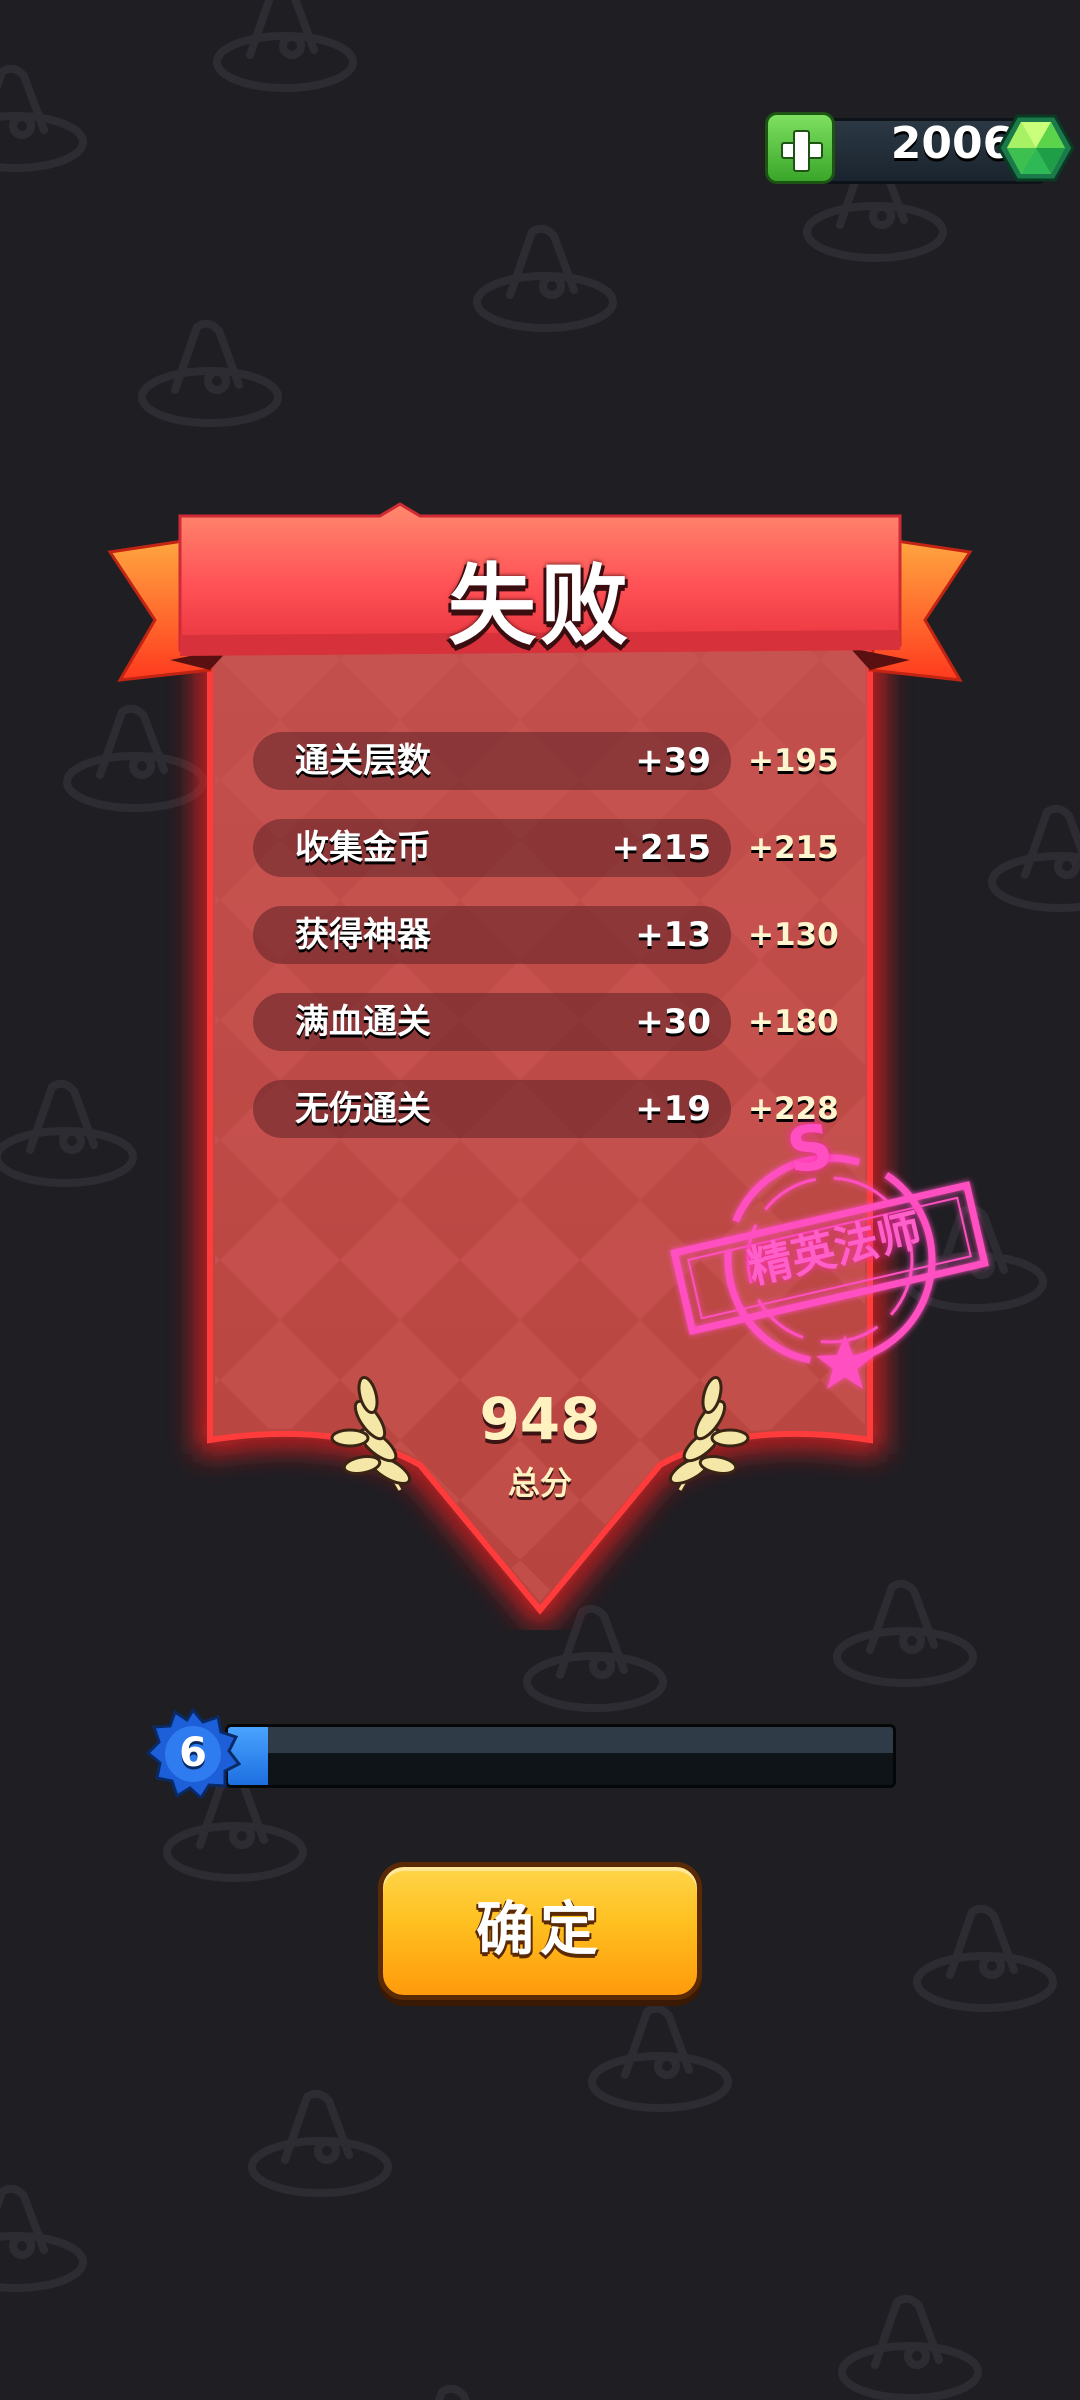 The width and height of the screenshot is (1080, 2400). Describe the element at coordinates (363, 761) in the screenshot. I see `stat-label: 通关层数` at that location.